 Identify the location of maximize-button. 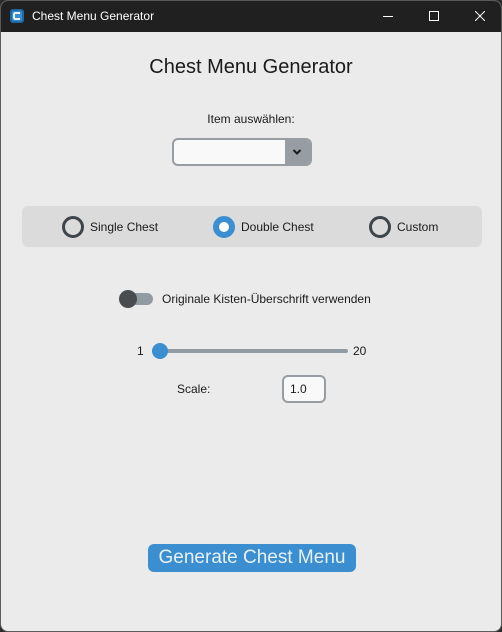
(434, 16).